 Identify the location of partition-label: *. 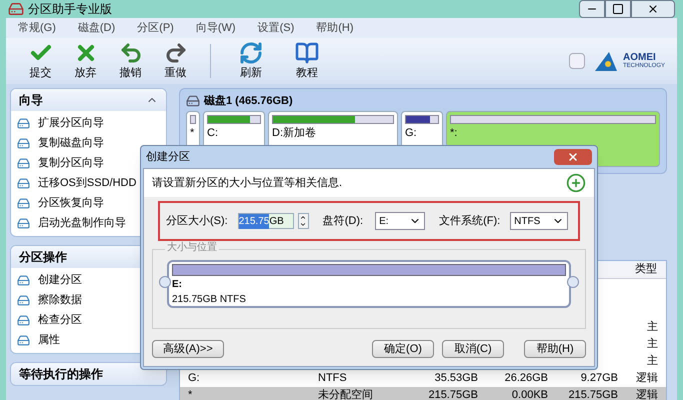
(193, 133).